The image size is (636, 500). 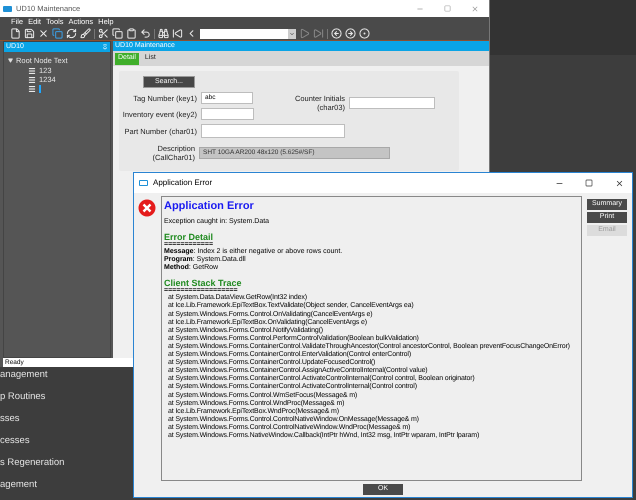 What do you see at coordinates (32, 462) in the screenshot?
I see `menu-item: s Regeneration` at bounding box center [32, 462].